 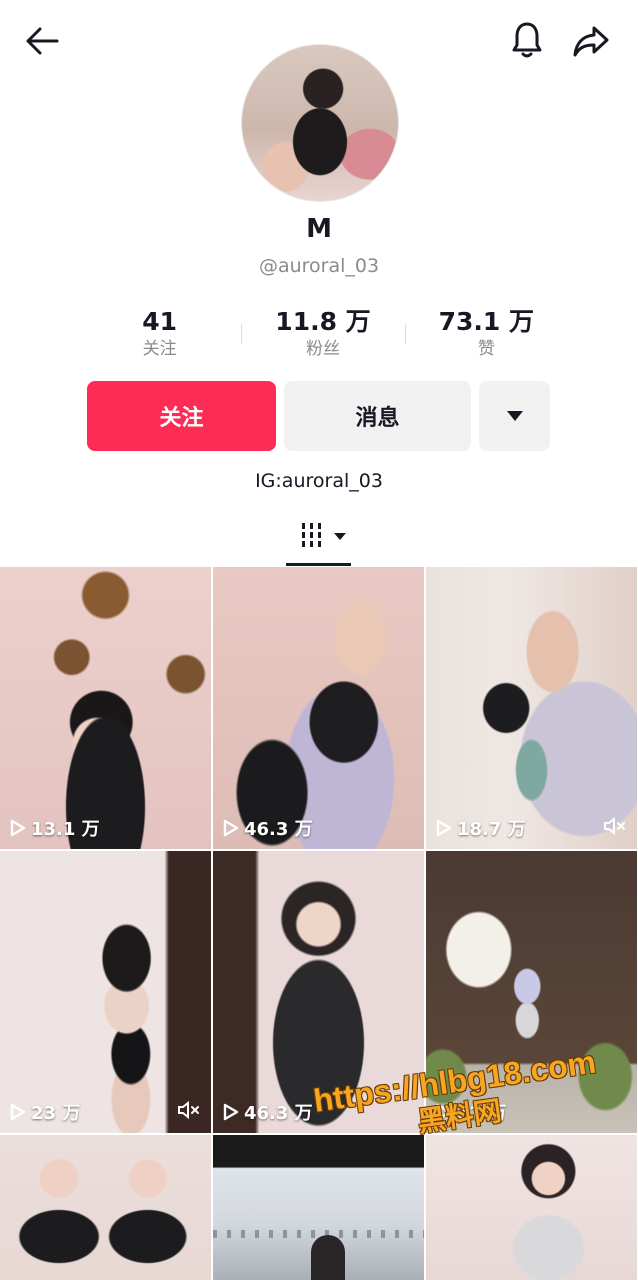 I want to click on view-count-text: 13.1 万, so click(x=65, y=829).